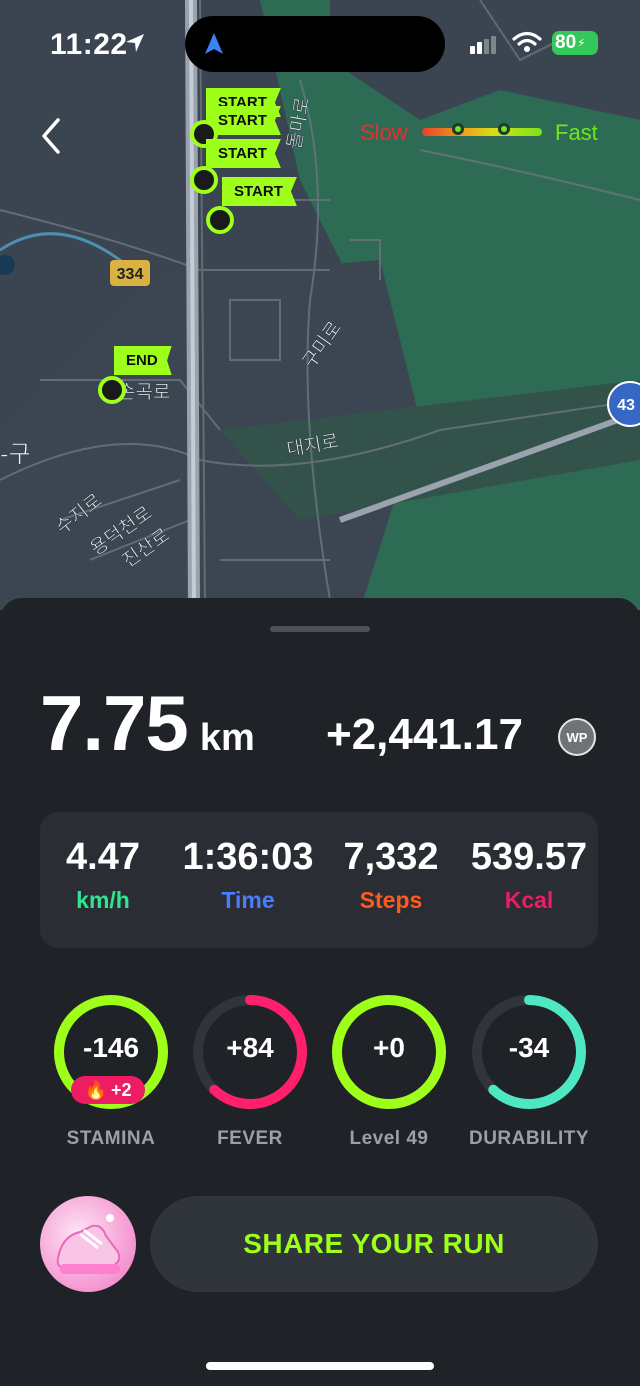 The width and height of the screenshot is (640, 1386). I want to click on route-sign-334: 334, so click(130, 274).